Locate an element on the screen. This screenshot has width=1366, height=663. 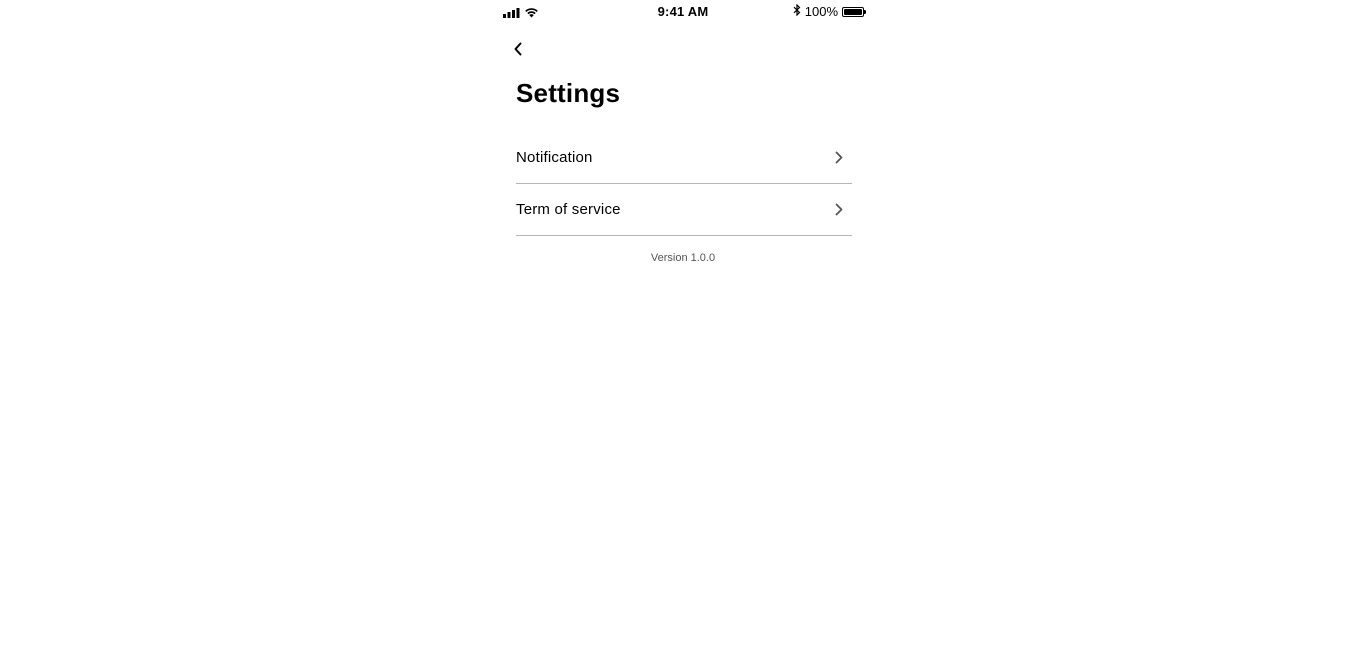
page-title: Settings is located at coordinates (568, 93).